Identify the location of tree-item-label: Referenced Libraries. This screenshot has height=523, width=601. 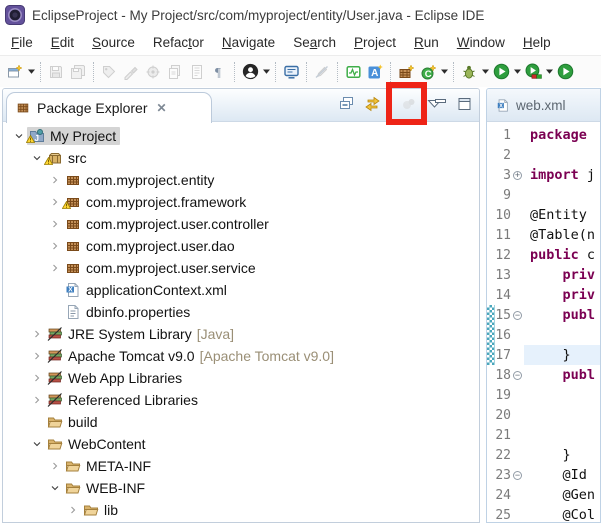
(133, 400).